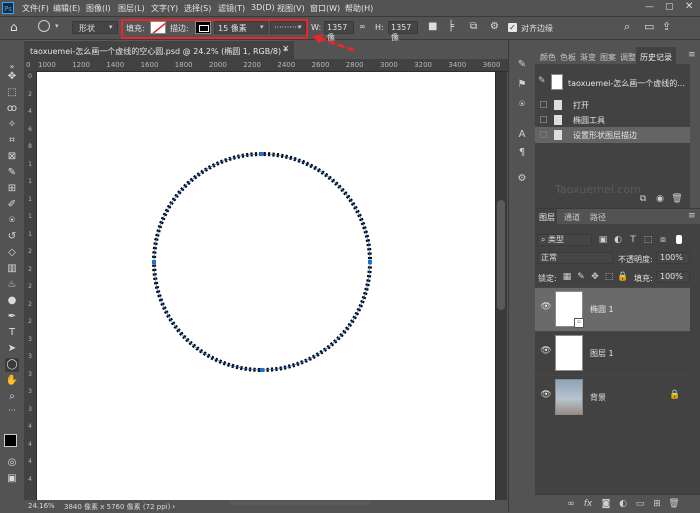 The width and height of the screenshot is (700, 513). Describe the element at coordinates (164, 8) in the screenshot. I see `menu-type: 文字(Y)` at that location.